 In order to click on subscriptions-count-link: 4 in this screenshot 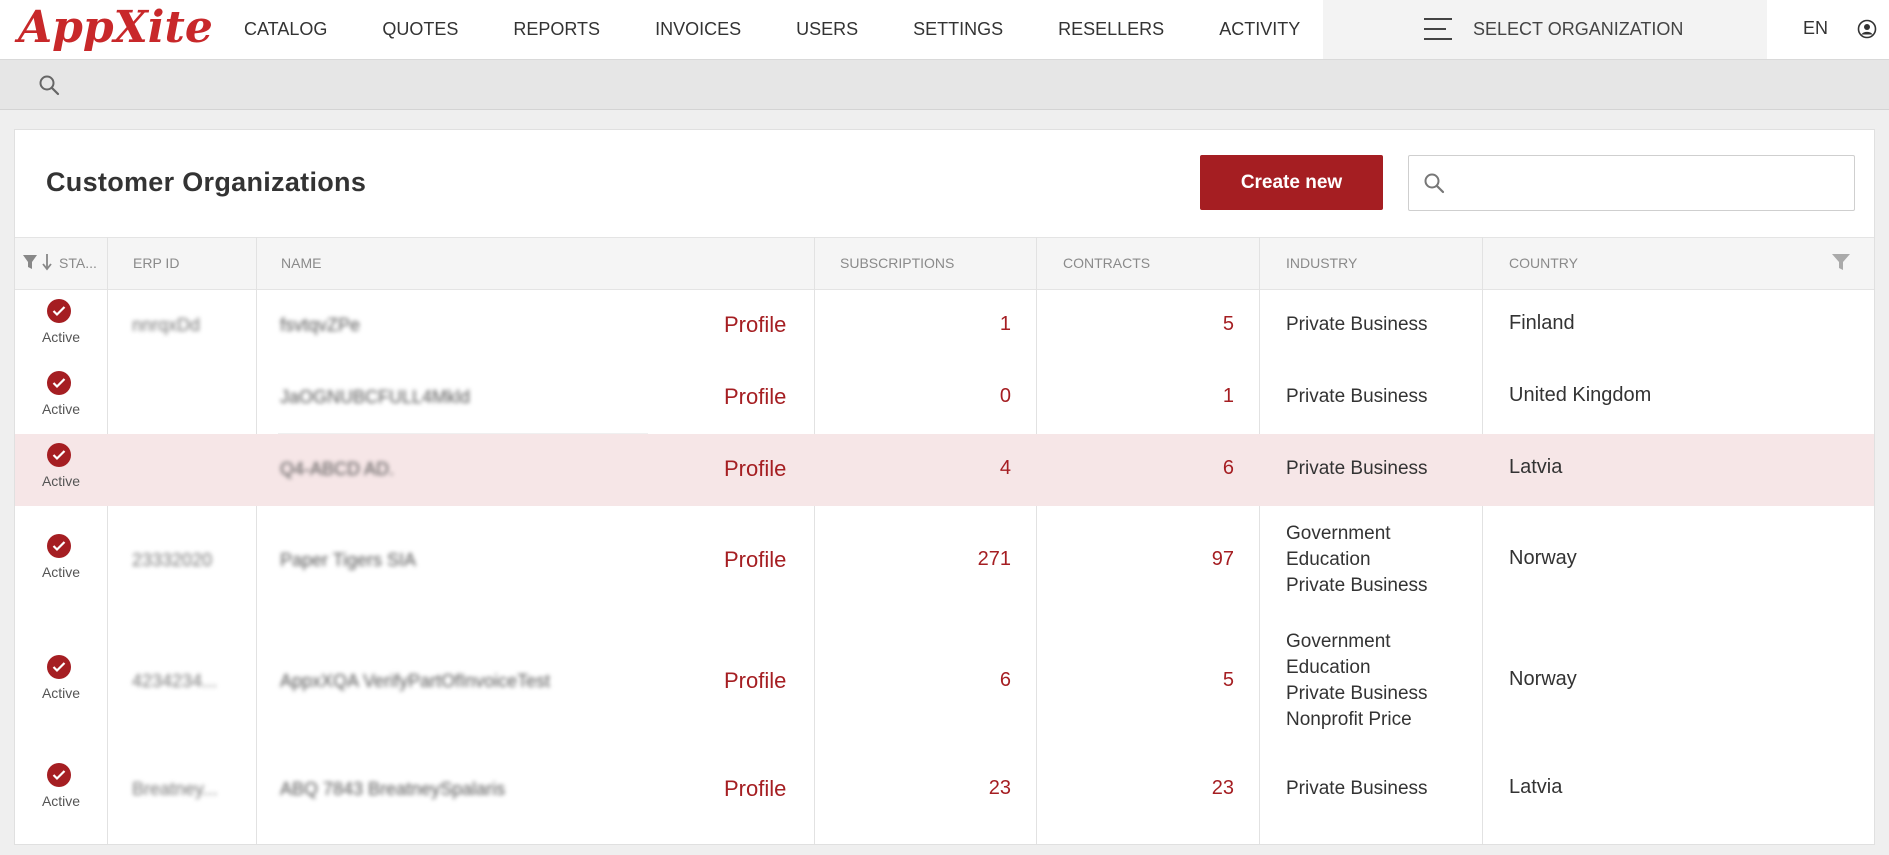, I will do `click(923, 468)`.